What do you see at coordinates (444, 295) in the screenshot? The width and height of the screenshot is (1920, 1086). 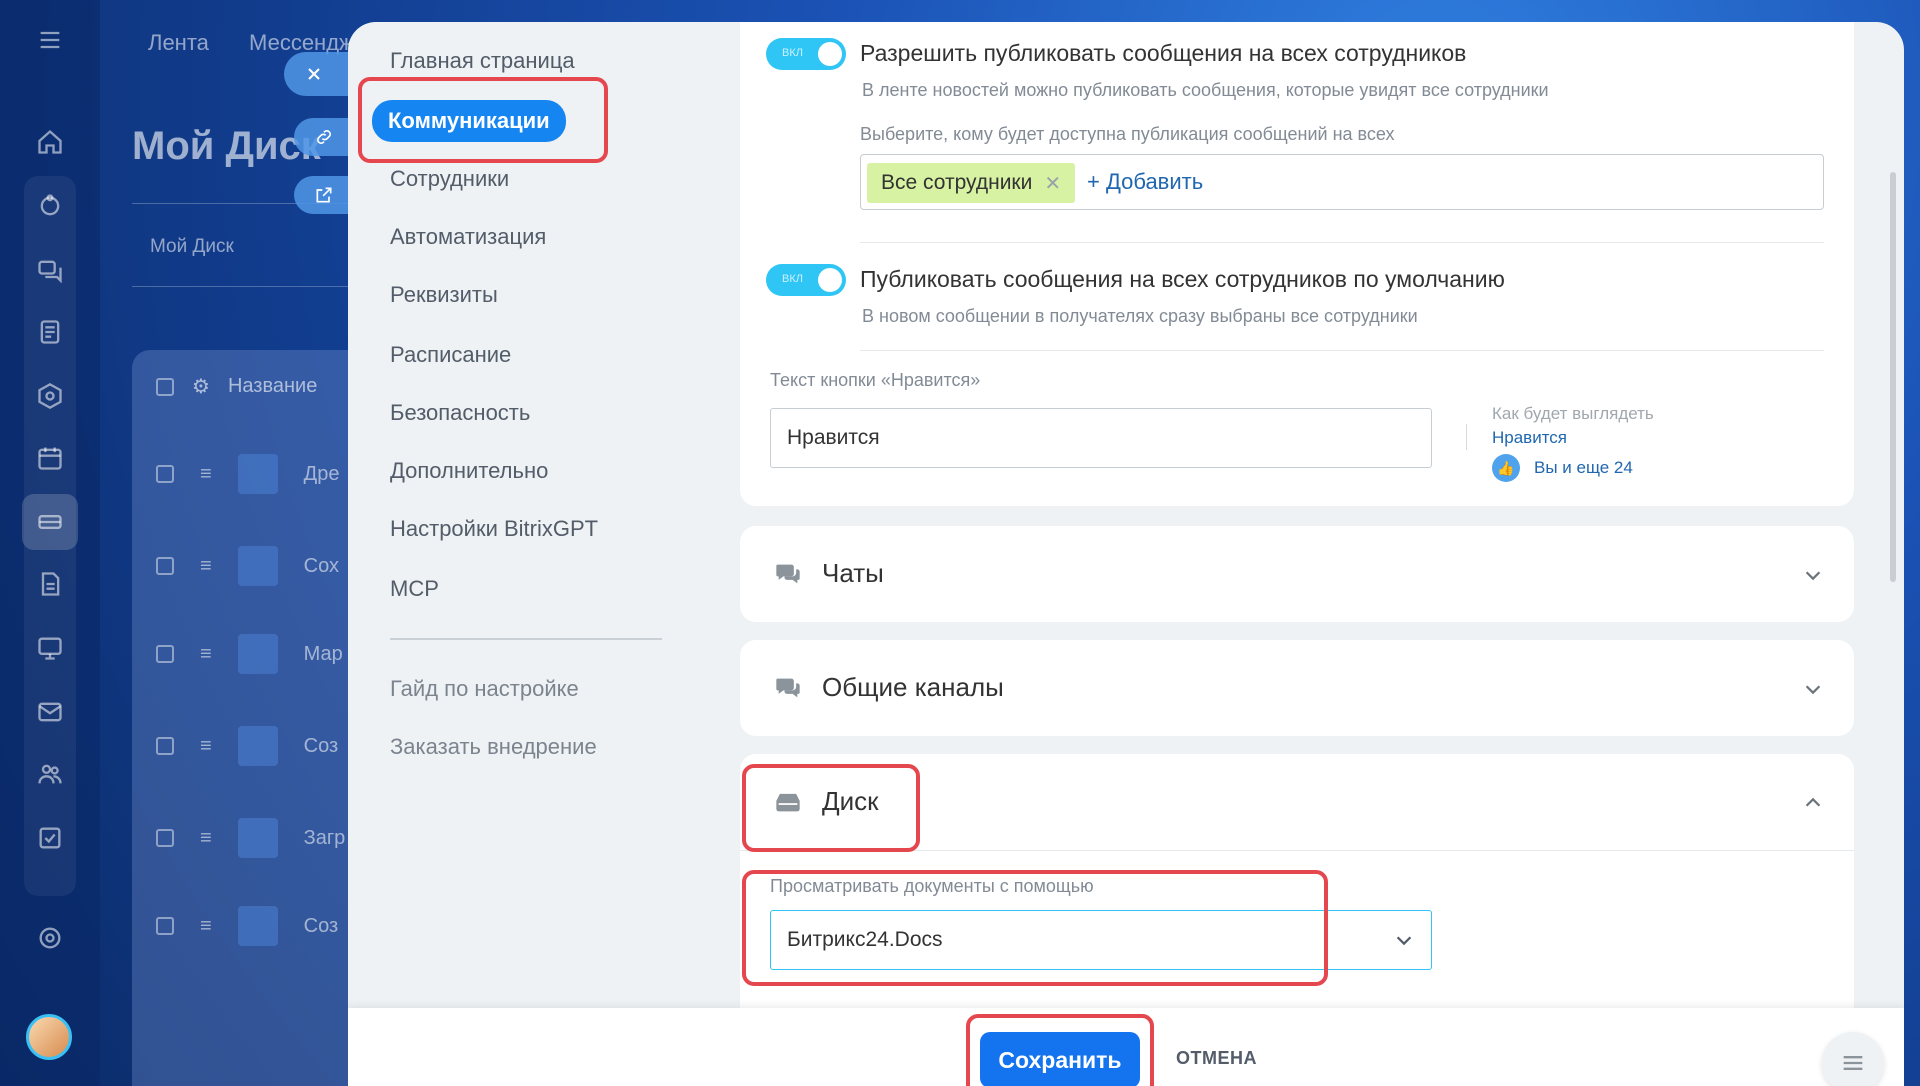 I see `menu-item-requisites: Реквизиты` at bounding box center [444, 295].